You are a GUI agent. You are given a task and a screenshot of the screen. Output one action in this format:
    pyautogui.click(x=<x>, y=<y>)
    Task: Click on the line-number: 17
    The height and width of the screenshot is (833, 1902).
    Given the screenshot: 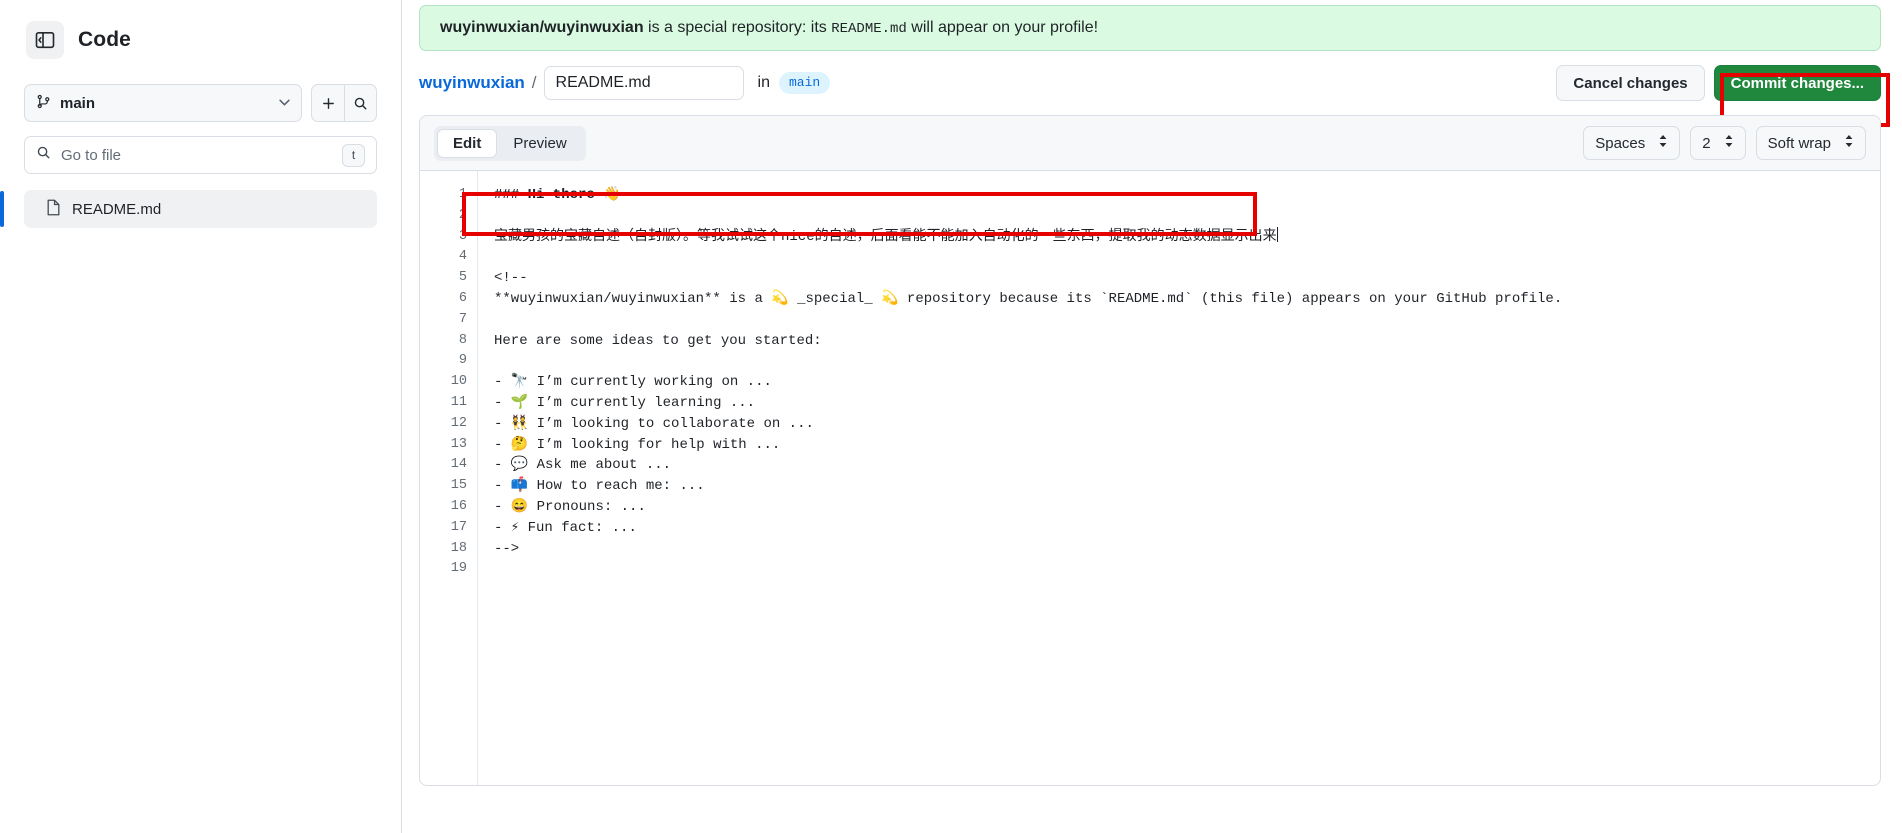 What is the action you would take?
    pyautogui.click(x=458, y=527)
    